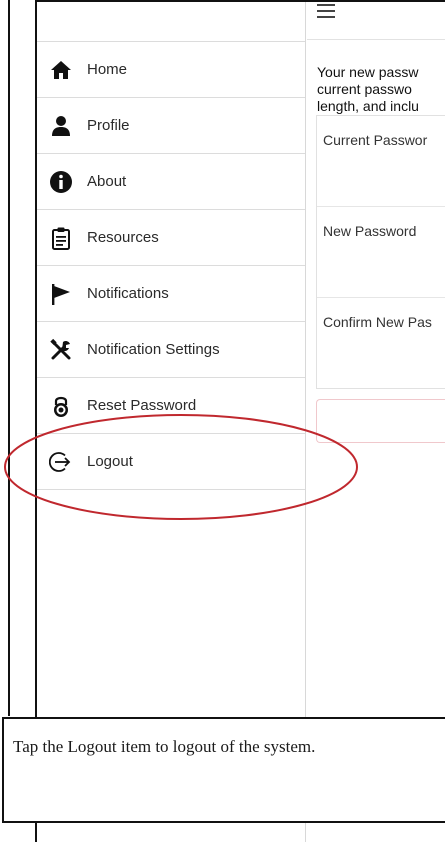 The height and width of the screenshot is (842, 445). Describe the element at coordinates (171, 70) in the screenshot. I see `sidebar-item-home: Home` at that location.